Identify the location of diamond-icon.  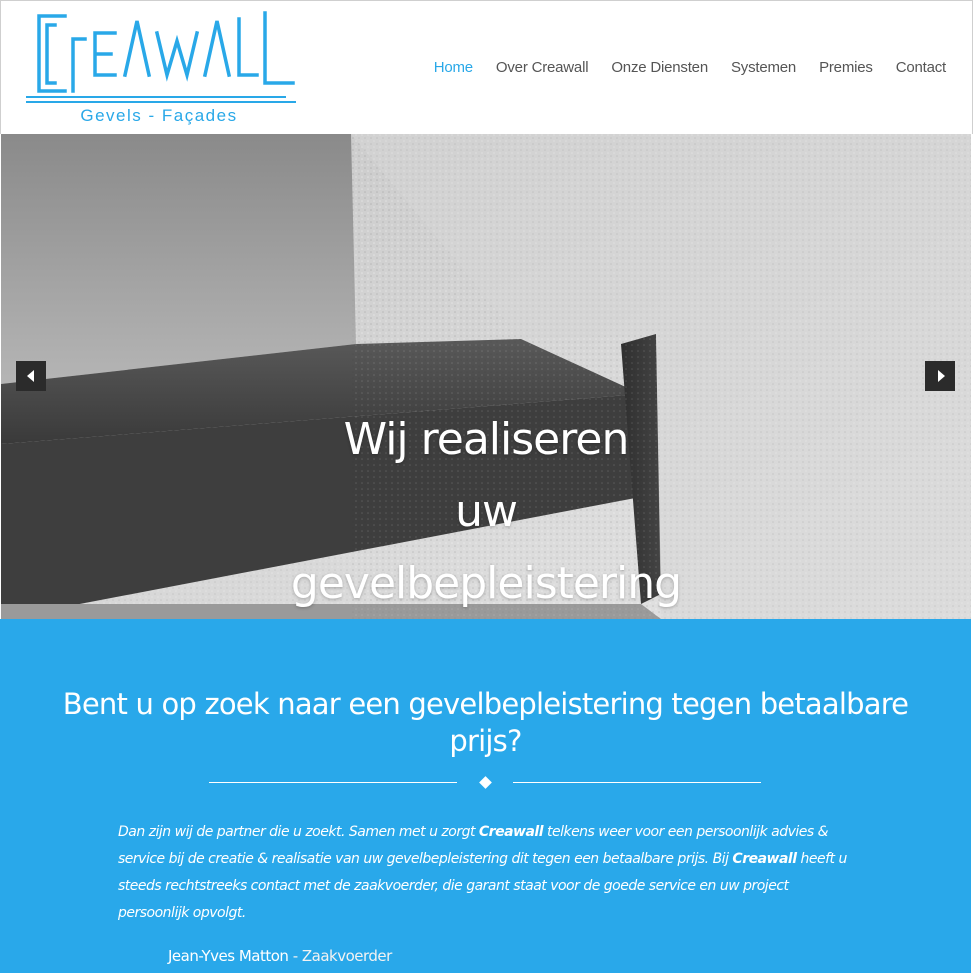
(485, 782).